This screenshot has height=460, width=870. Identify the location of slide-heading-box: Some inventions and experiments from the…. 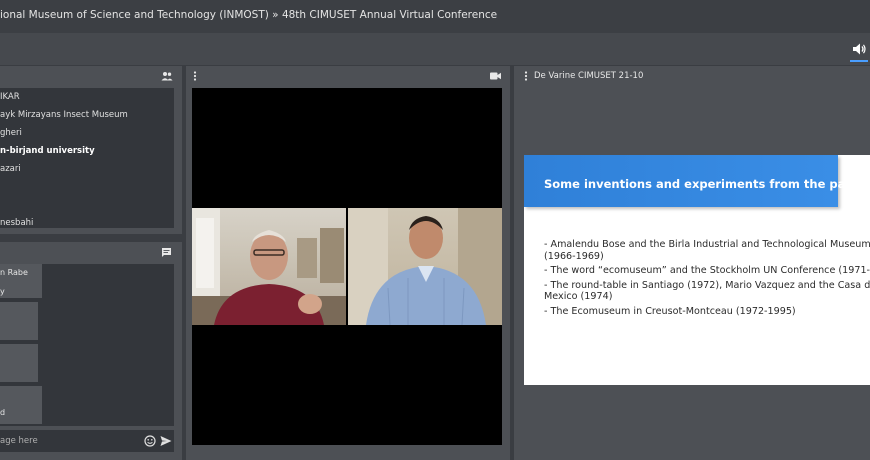
(691, 181).